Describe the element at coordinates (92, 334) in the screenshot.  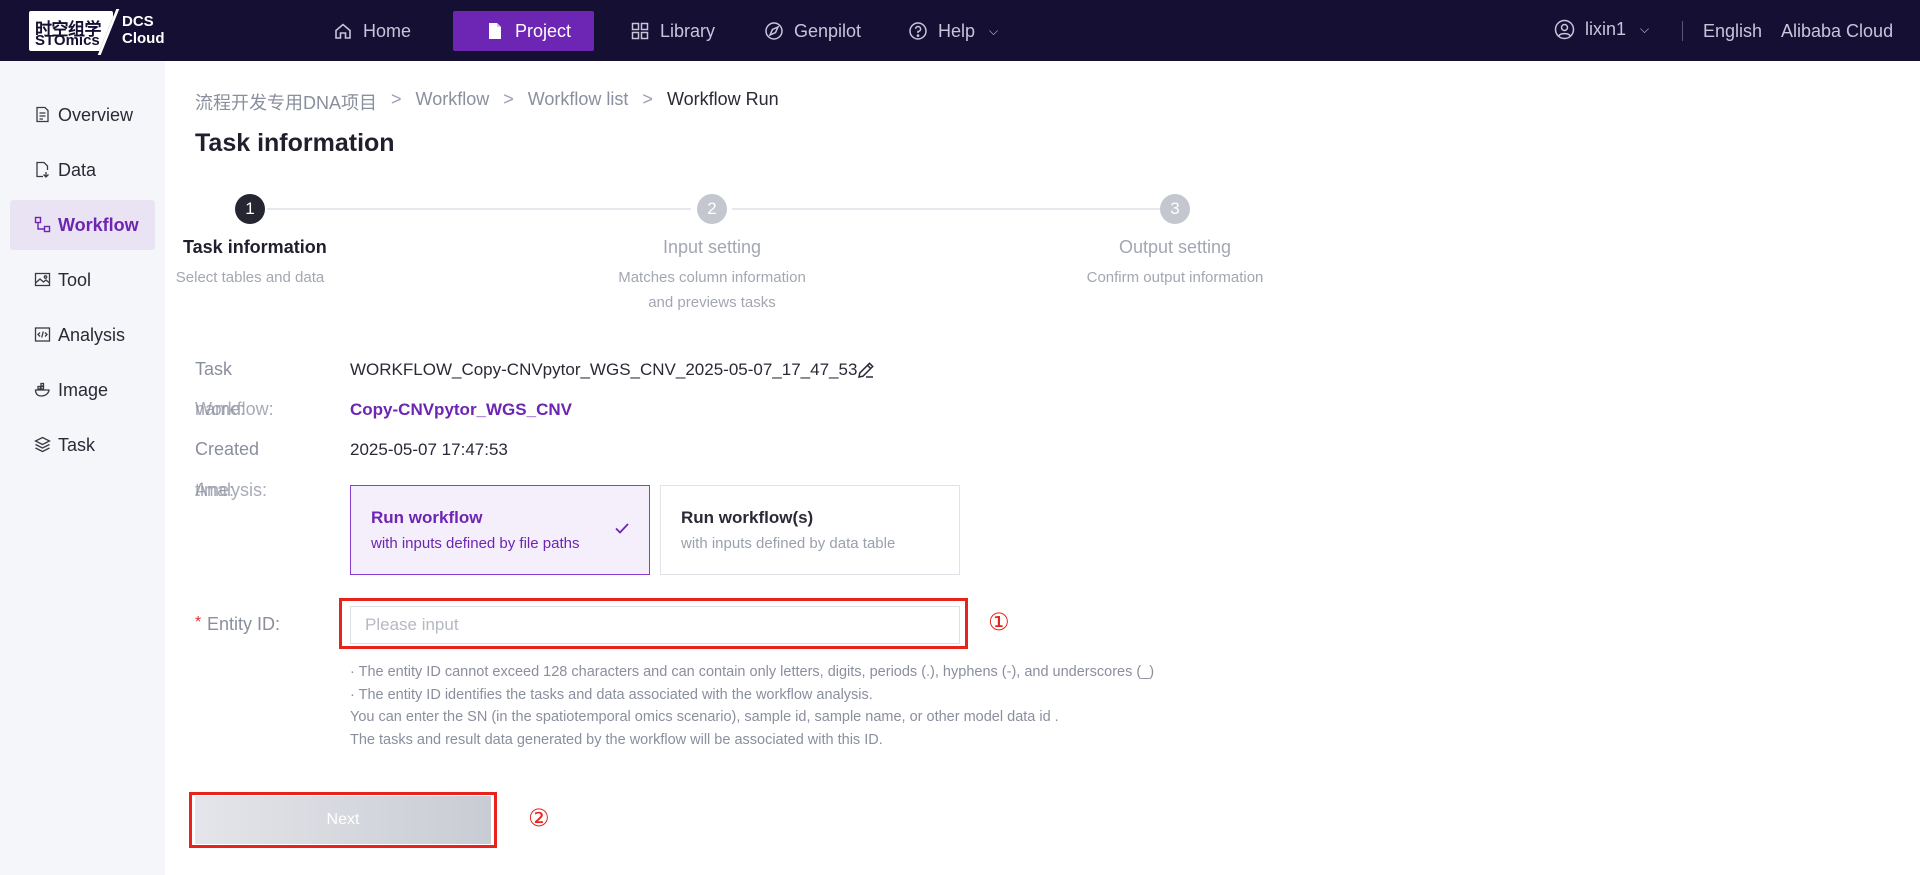
I see `sidebar-item-label: Analysis` at that location.